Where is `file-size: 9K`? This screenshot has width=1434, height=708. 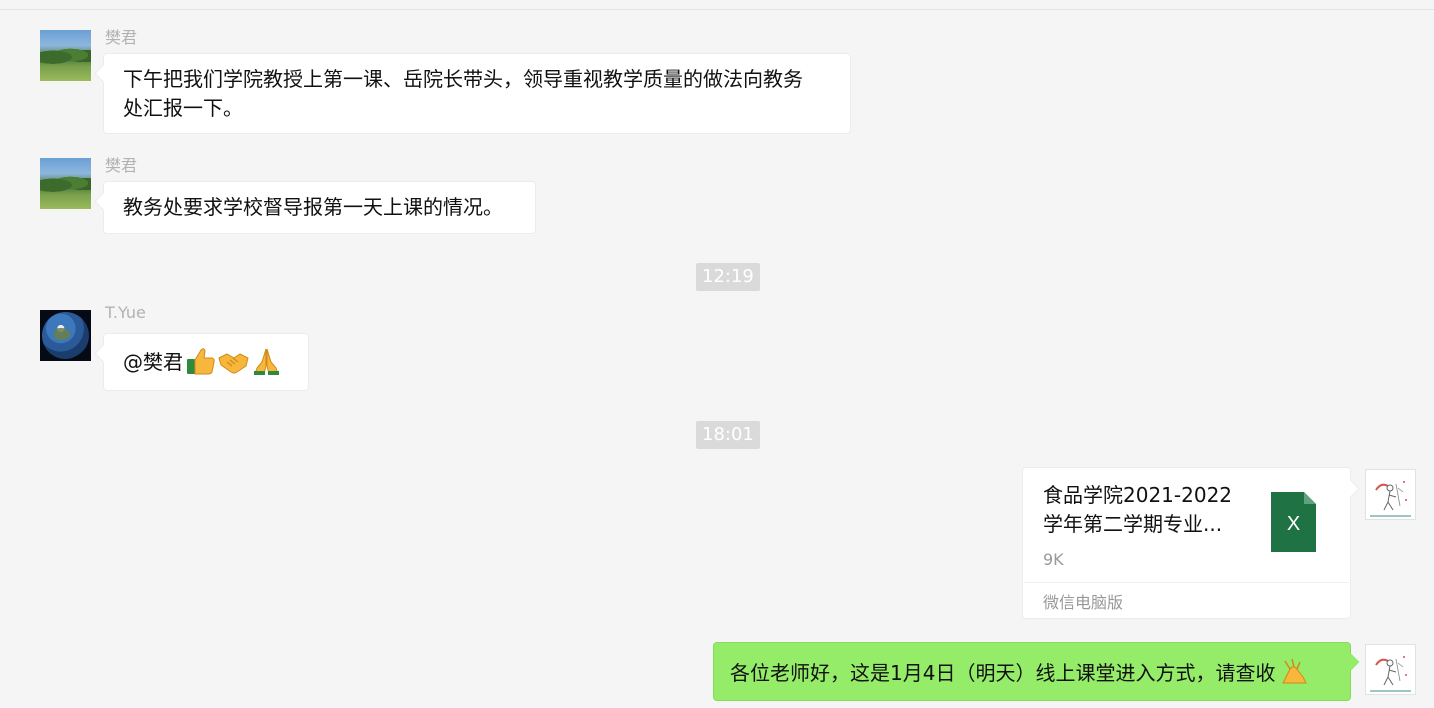
file-size: 9K is located at coordinates (1053, 559).